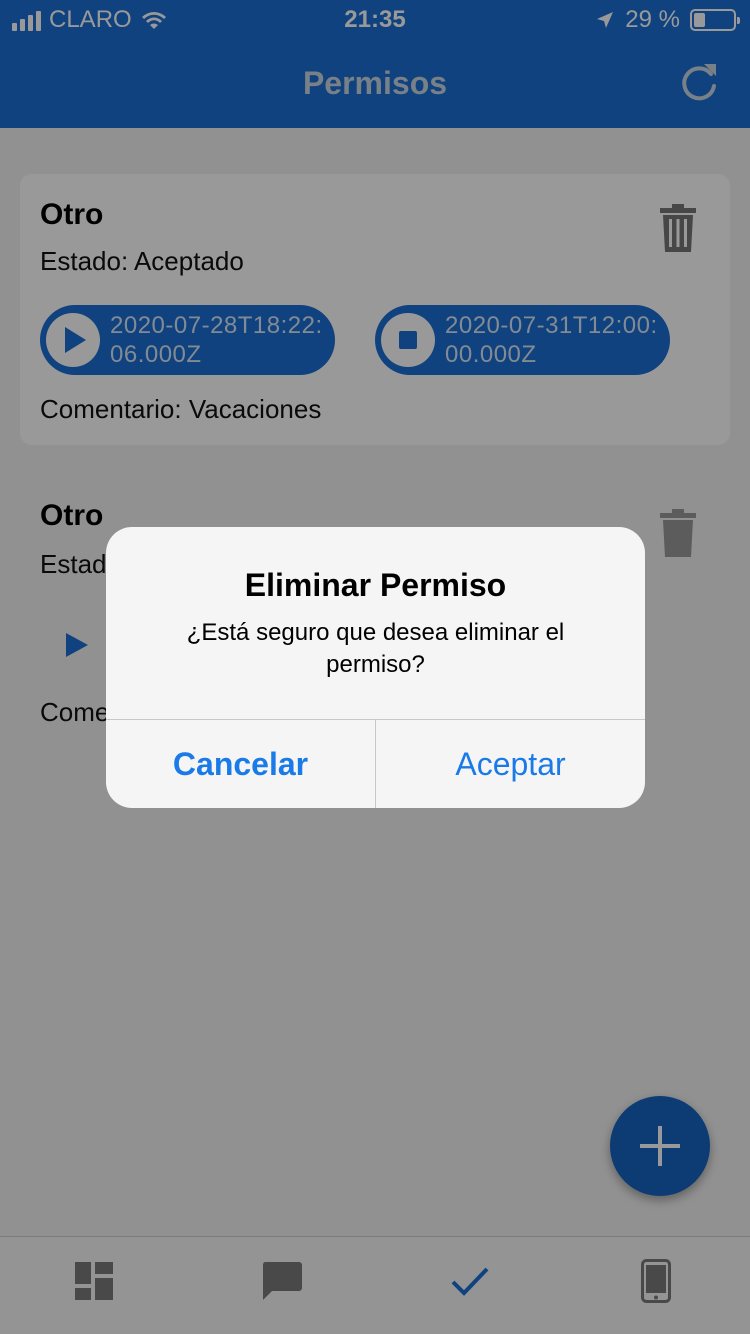 Image resolution: width=750 pixels, height=1334 pixels. What do you see at coordinates (375, 585) in the screenshot?
I see `dialog-title: Eliminar Permiso` at bounding box center [375, 585].